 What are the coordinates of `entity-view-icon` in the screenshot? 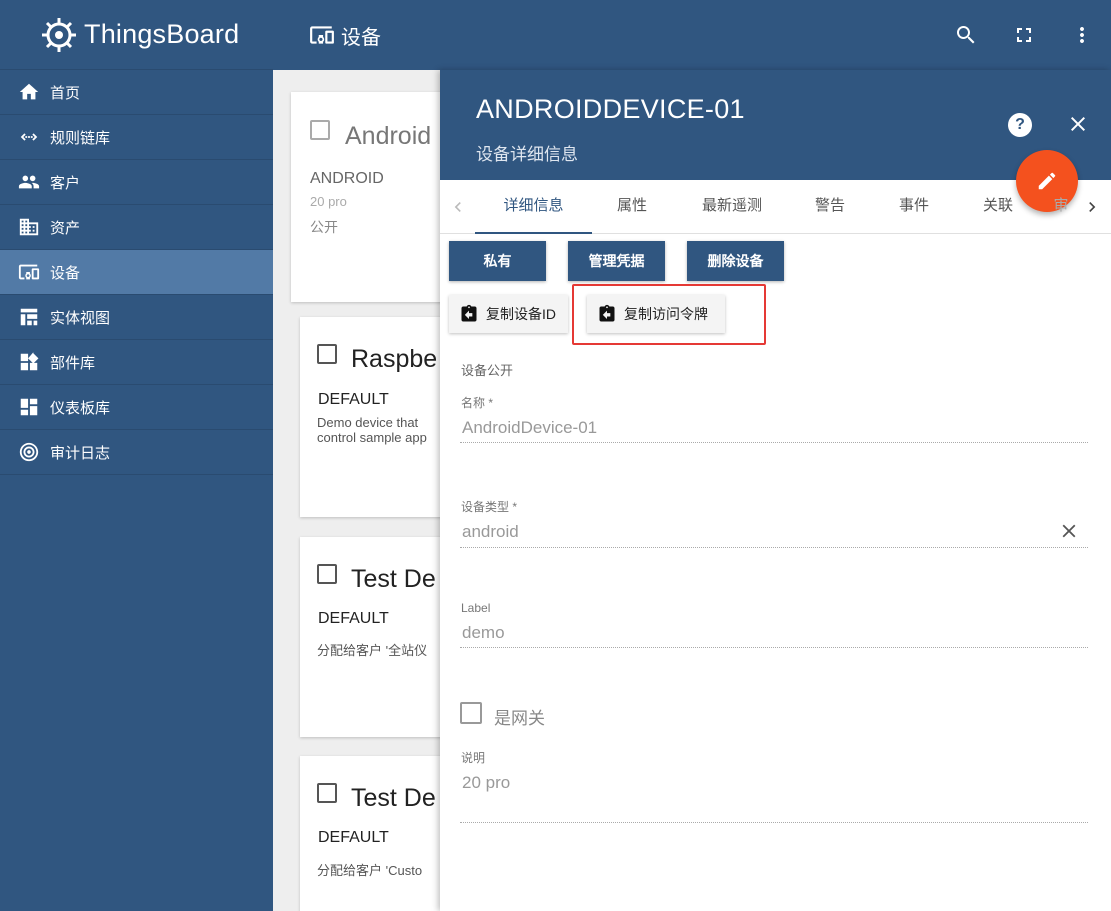 It's located at (29, 317).